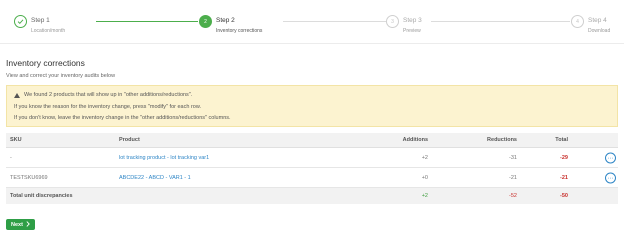 This screenshot has width=624, height=248. What do you see at coordinates (48, 31) in the screenshot?
I see `step-subtitle: Location/month` at bounding box center [48, 31].